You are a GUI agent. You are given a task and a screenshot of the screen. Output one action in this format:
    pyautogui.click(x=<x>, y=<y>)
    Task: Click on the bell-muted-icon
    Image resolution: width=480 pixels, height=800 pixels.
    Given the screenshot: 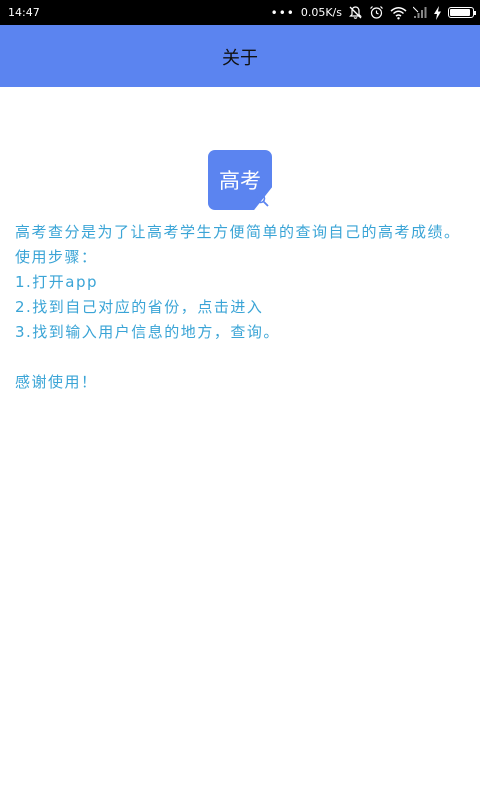 What is the action you would take?
    pyautogui.click(x=355, y=12)
    